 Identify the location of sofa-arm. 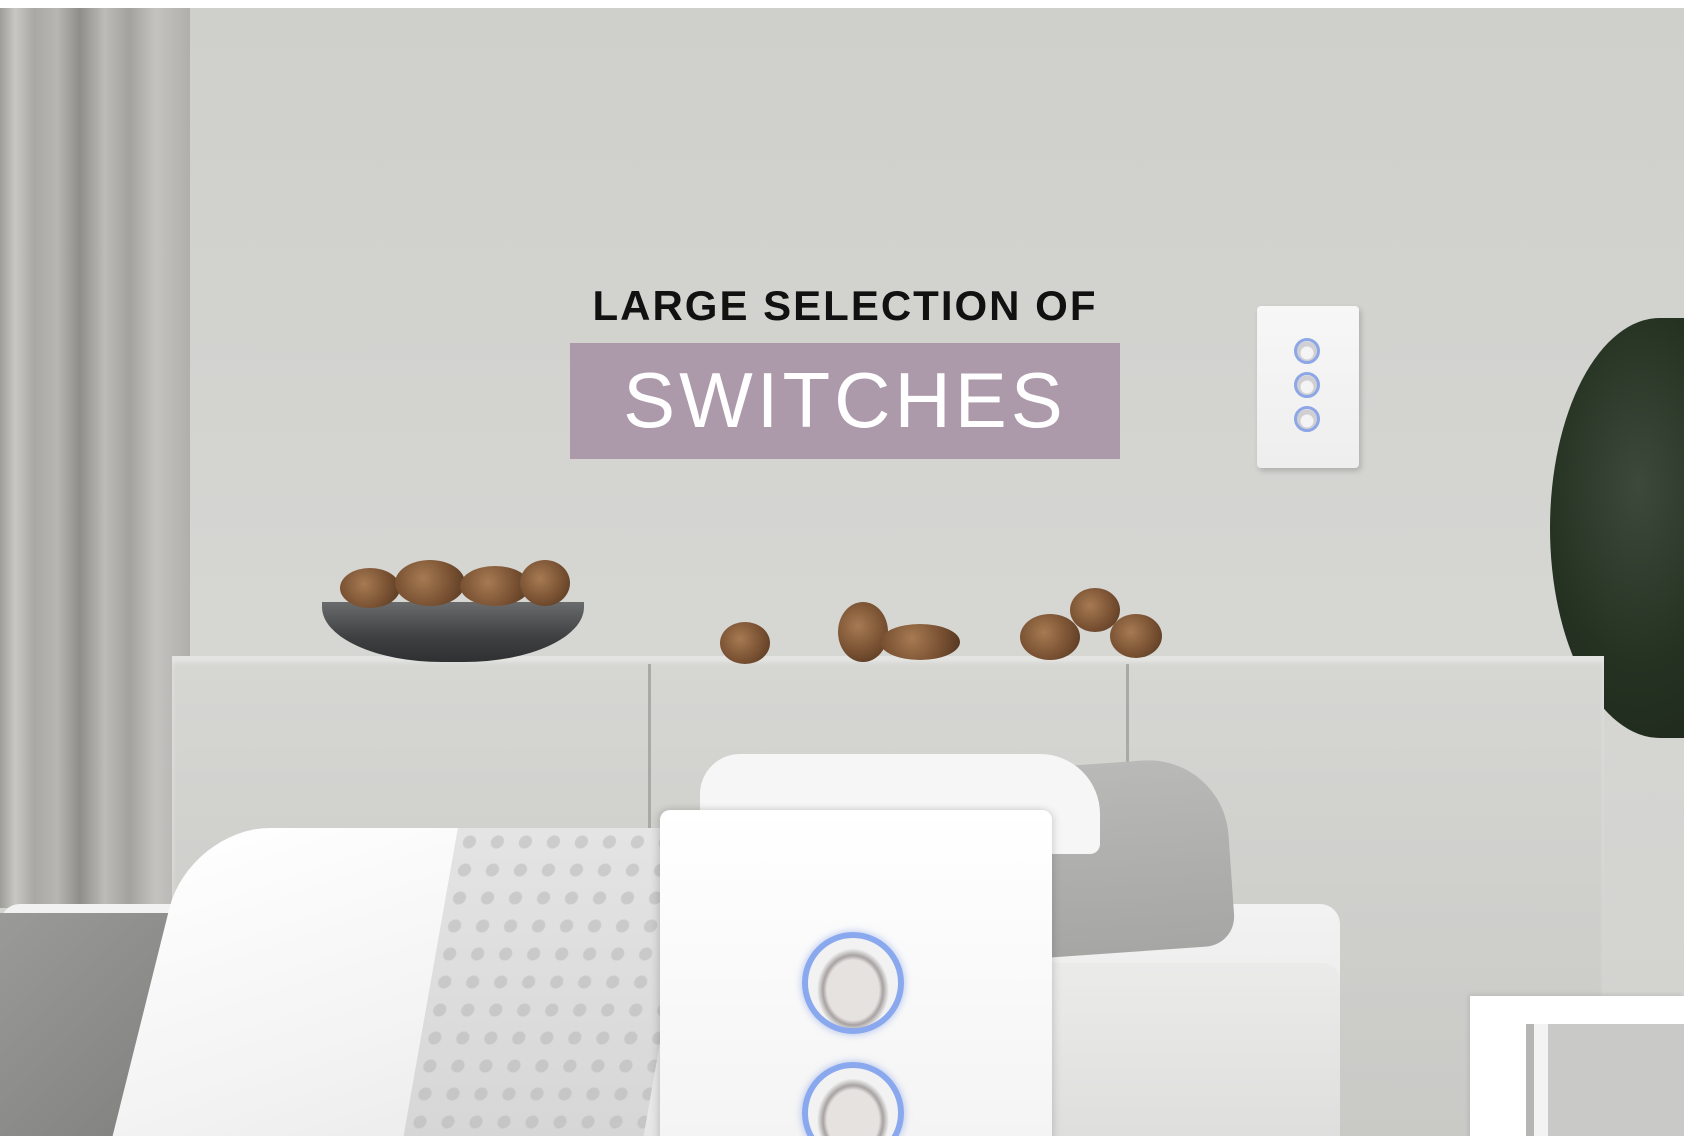
(1185, 1049).